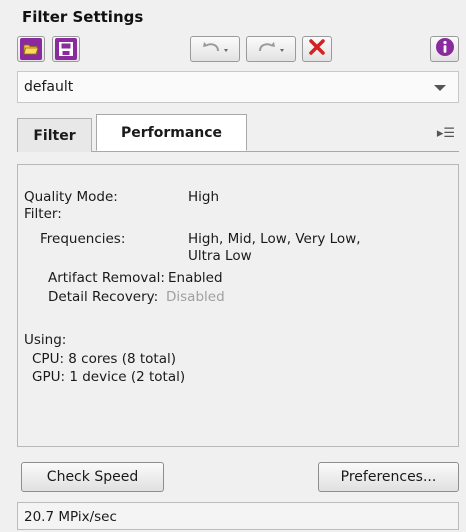 The width and height of the screenshot is (466, 532). What do you see at coordinates (238, 87) in the screenshot?
I see `preset-dropdown: default` at bounding box center [238, 87].